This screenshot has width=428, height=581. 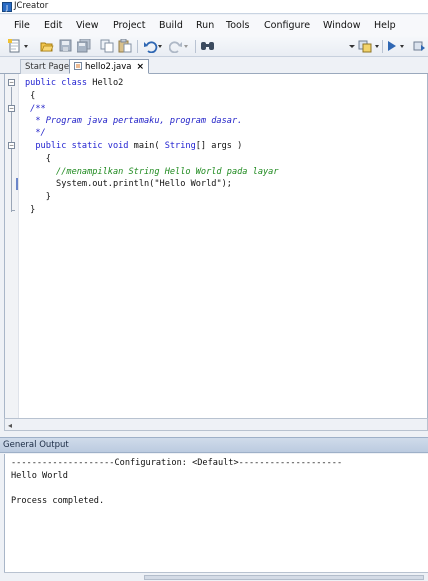 I want to click on code-line: System.out.println("Hello World");, so click(x=128, y=184).